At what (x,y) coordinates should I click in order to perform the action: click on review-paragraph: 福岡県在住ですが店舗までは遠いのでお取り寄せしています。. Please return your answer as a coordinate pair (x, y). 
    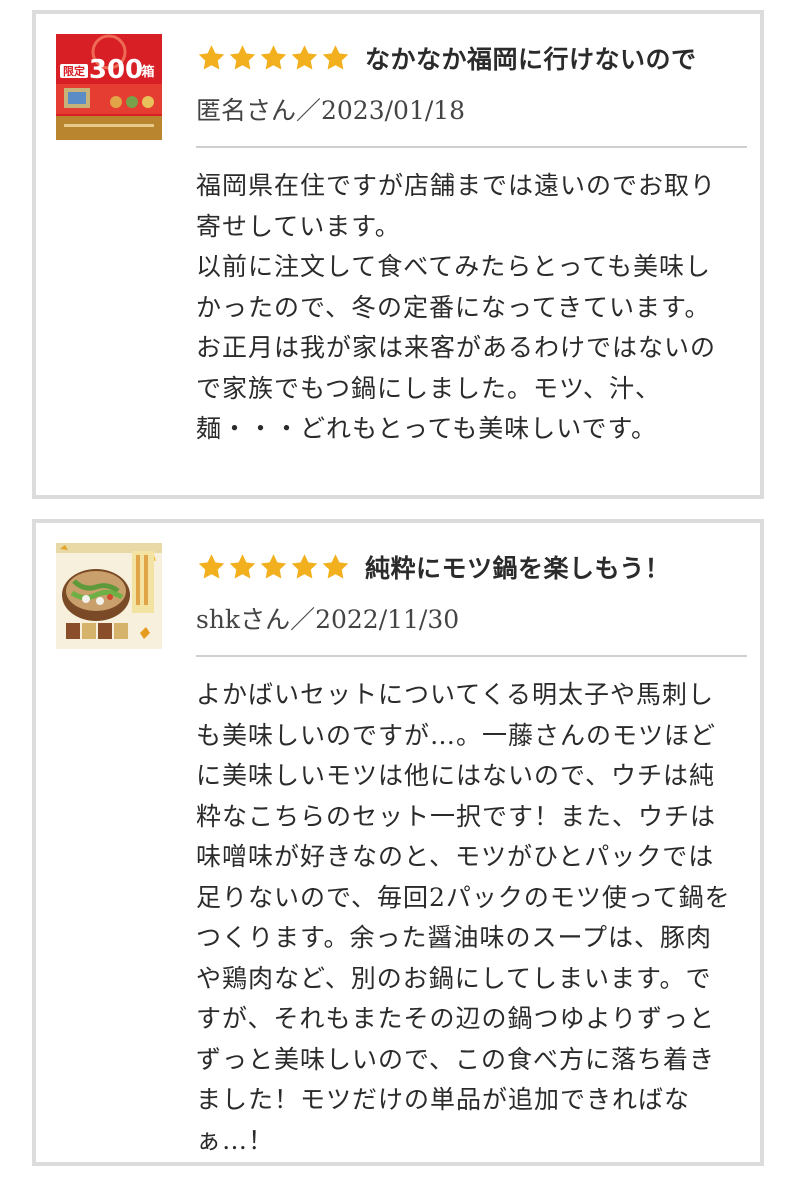
    Looking at the image, I should click on (456, 206).